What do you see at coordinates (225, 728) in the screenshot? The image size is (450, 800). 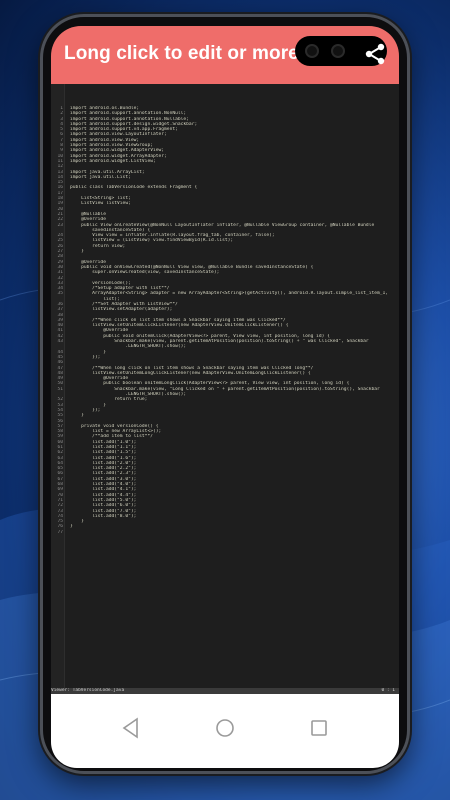 I see `home-circle-icon` at bounding box center [225, 728].